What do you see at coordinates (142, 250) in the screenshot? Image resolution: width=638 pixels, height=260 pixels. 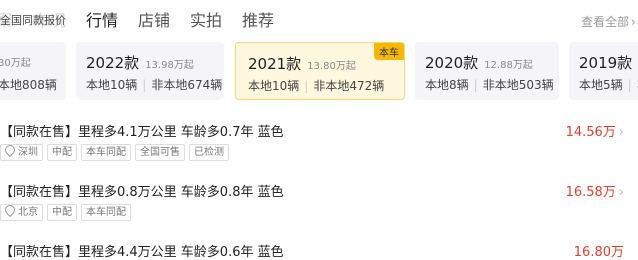 I see `listing-title-partial: 【同款在售】里程多4.4万公里 车龄多0.6年 蓝色` at bounding box center [142, 250].